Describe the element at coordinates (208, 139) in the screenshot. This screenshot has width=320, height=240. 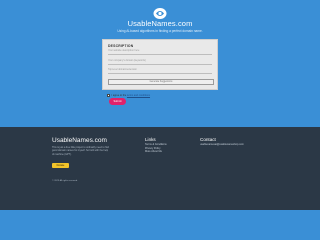
I see `contact-heading: Contact` at that location.